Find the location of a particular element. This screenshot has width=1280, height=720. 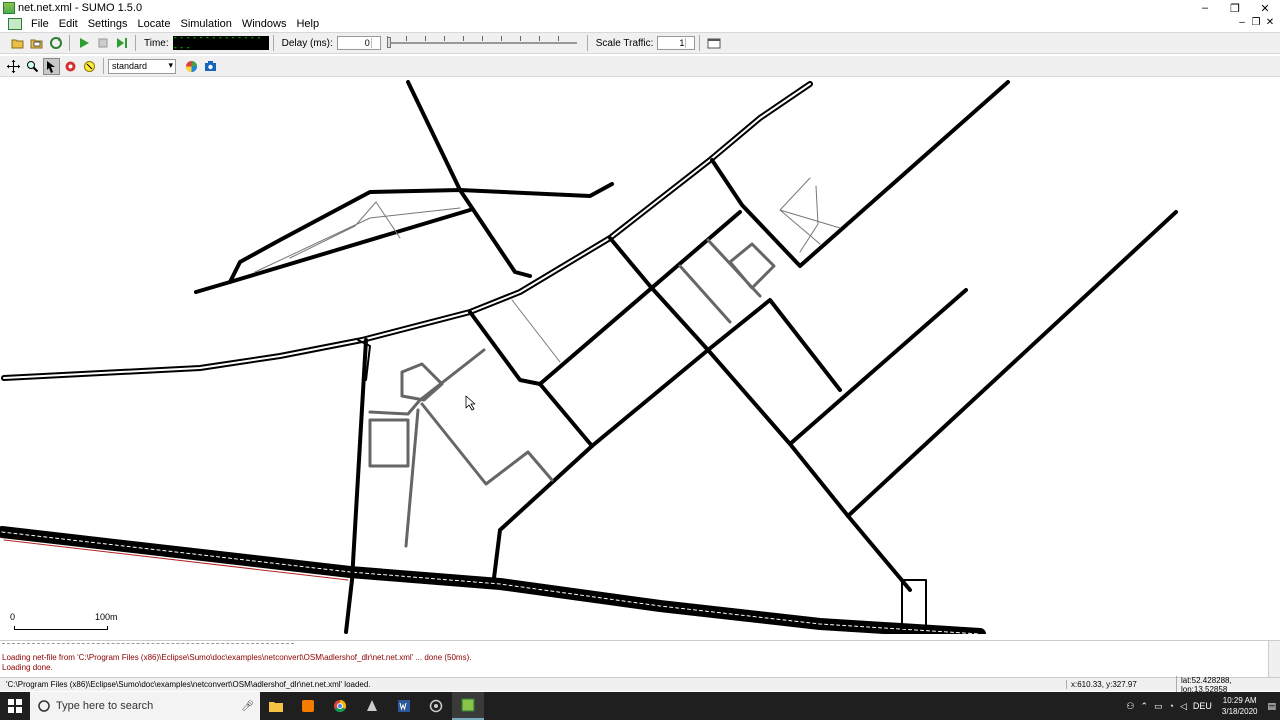

close-button: ✕ is located at coordinates (1265, 8).